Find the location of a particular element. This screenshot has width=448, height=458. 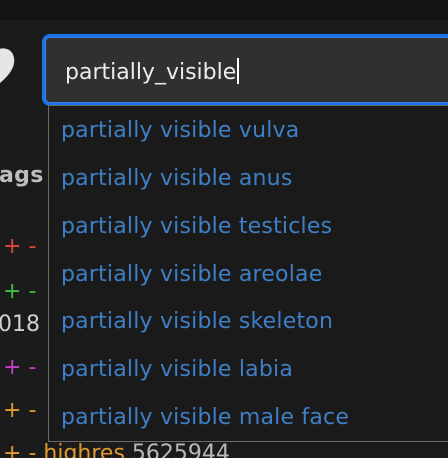

suggestion-item: partially visible male face is located at coordinates (205, 418).